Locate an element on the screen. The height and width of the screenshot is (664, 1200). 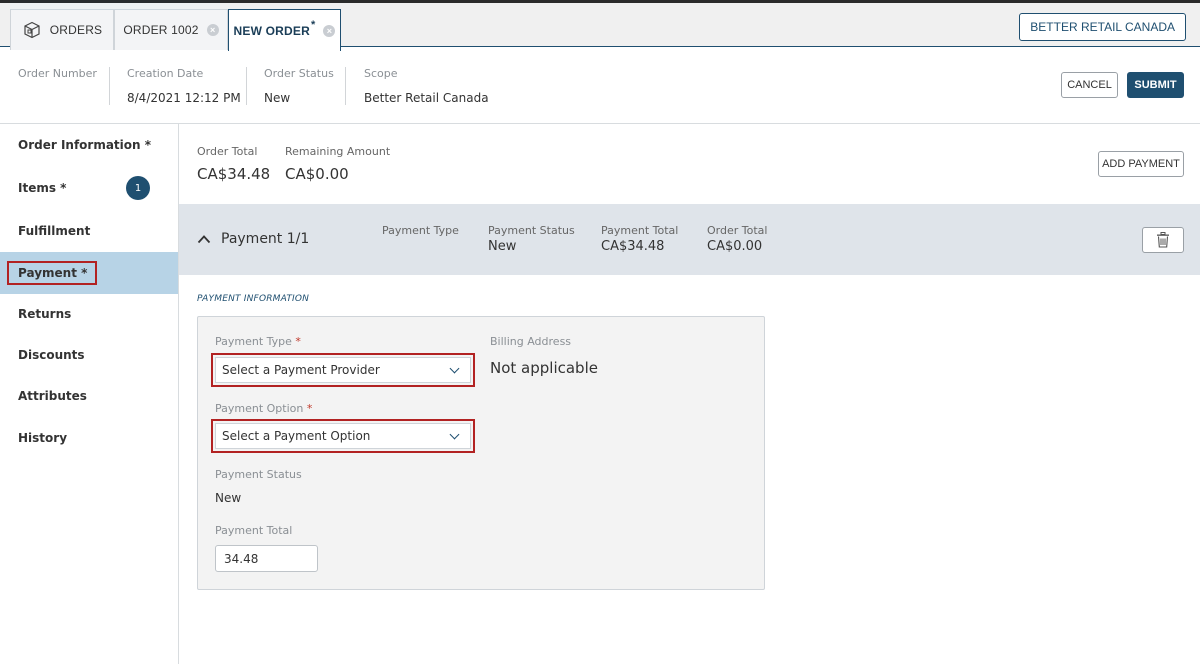
payment-type-summary: Payment Type is located at coordinates (420, 231).